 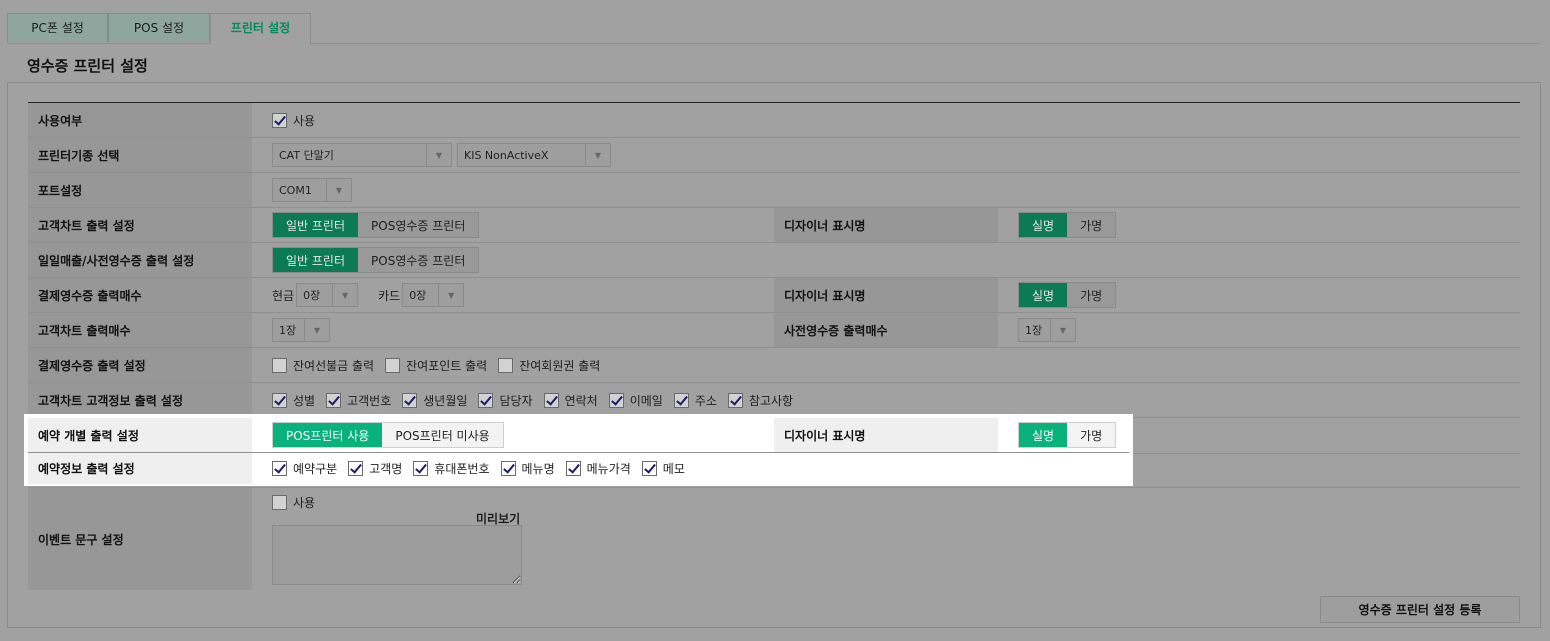 I want to click on notes-checkbox: 참고사항, so click(x=760, y=400).